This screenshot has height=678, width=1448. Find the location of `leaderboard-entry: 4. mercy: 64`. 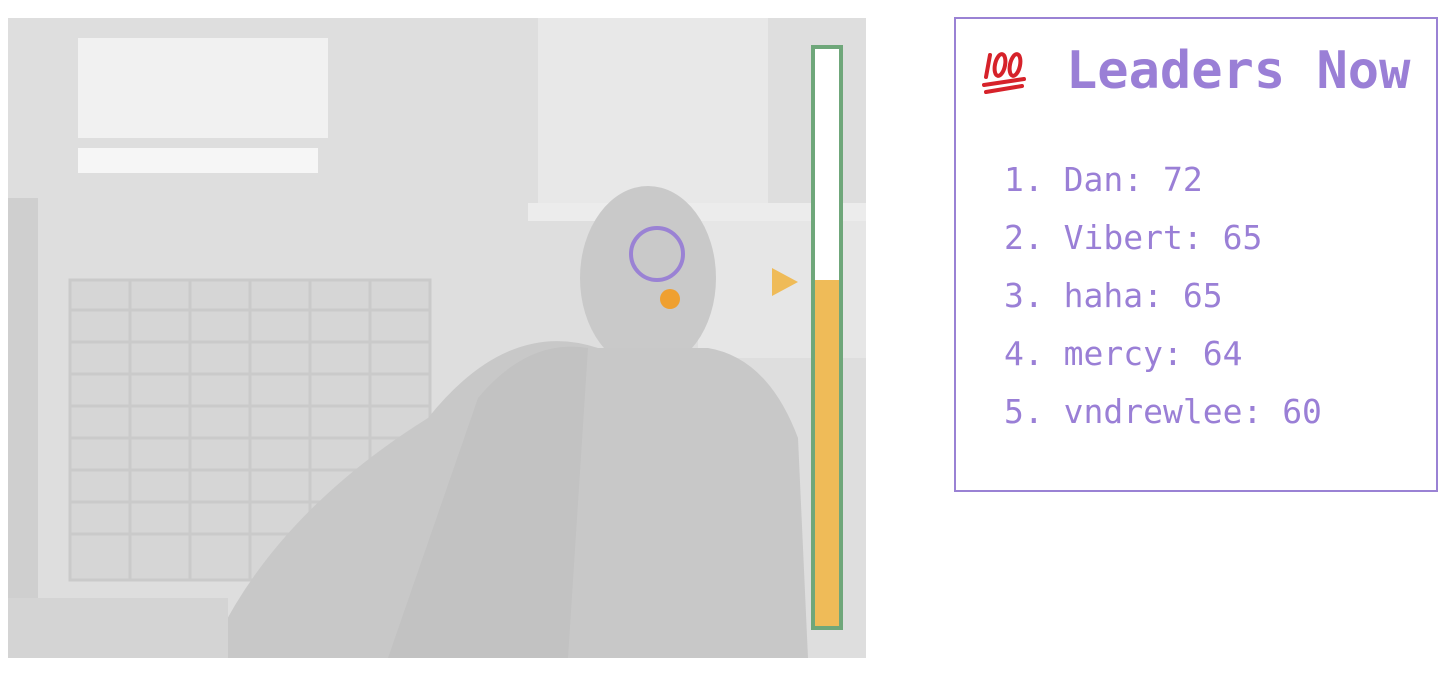

leaderboard-entry: 4. mercy: 64 is located at coordinates (1123, 353).